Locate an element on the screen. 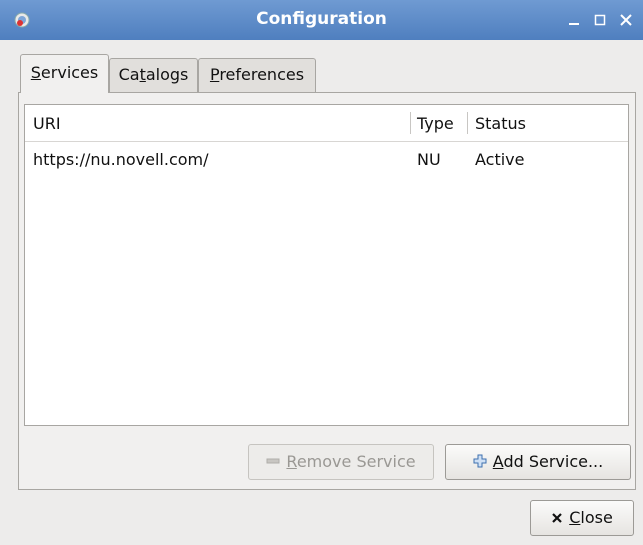  tab-catalogs: Catalogs is located at coordinates (153, 75).